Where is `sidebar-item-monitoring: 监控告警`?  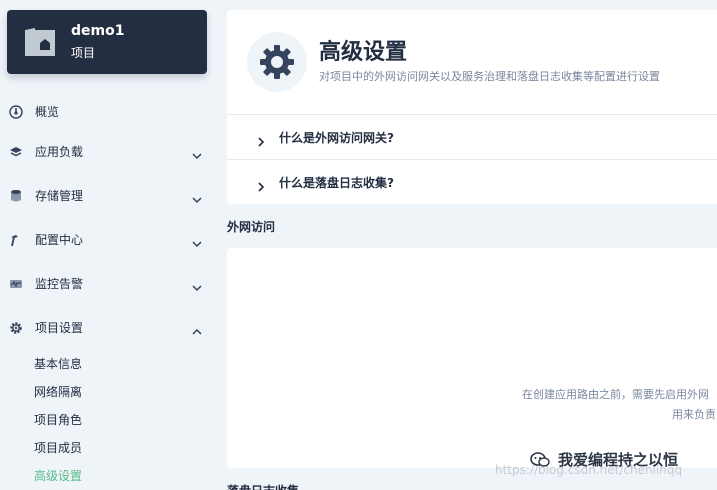 sidebar-item-monitoring: 监控告警 is located at coordinates (107, 283).